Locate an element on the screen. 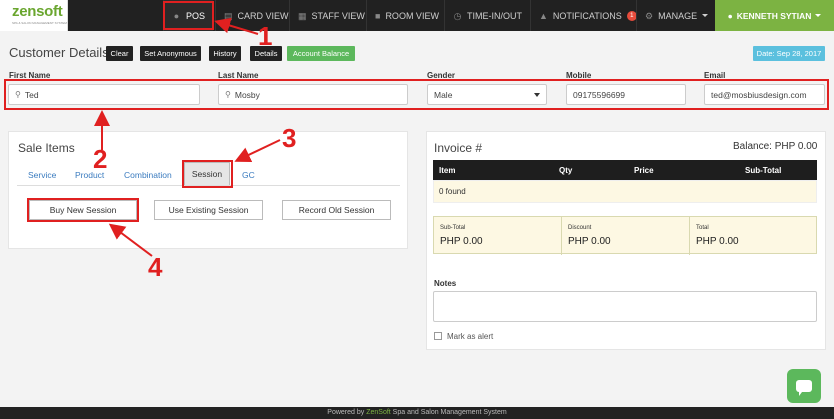 This screenshot has height=419, width=834. account-balance-button: Account Balance is located at coordinates (321, 53).